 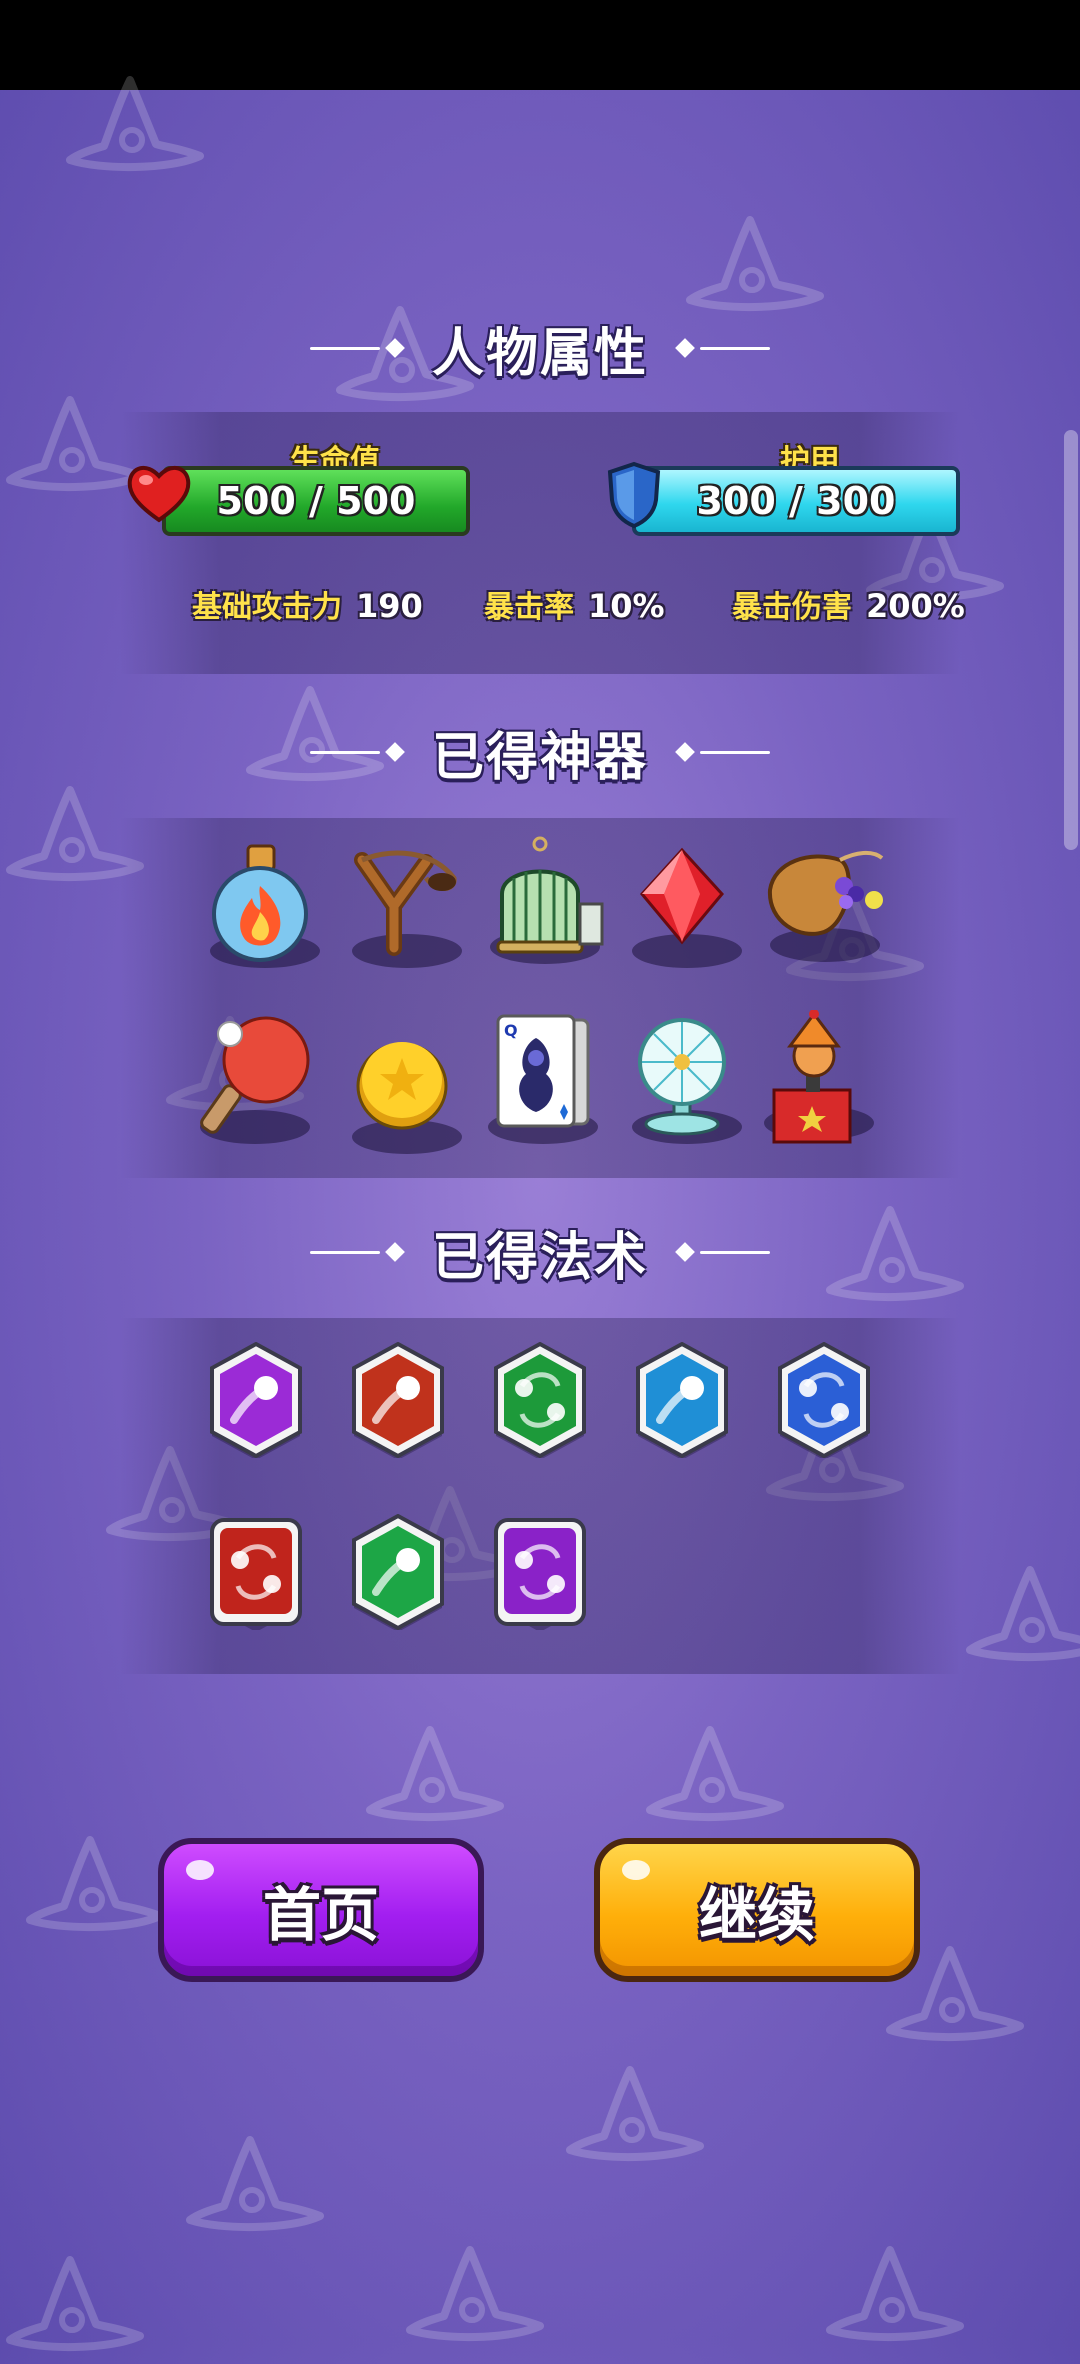 I want to click on crit-damage-stat: 暴击伤害 200%, so click(x=848, y=604).